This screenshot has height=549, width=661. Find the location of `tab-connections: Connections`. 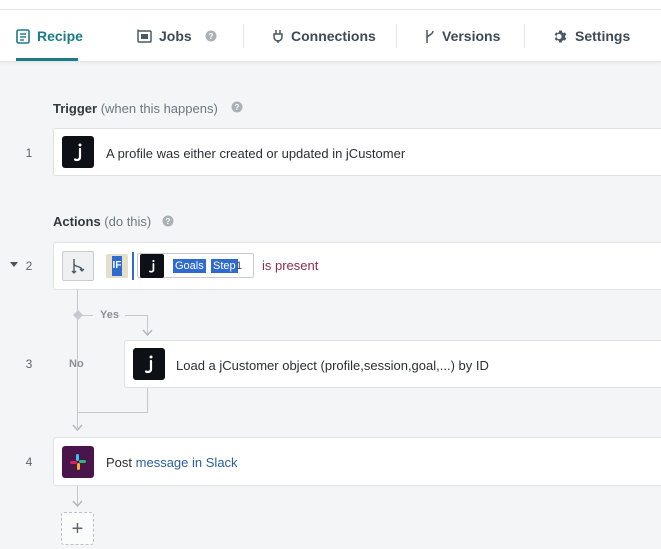

tab-connections: Connections is located at coordinates (324, 36).